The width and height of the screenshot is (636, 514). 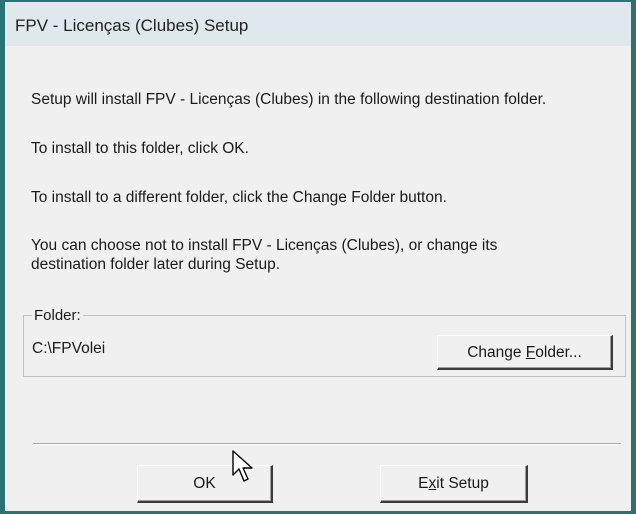 What do you see at coordinates (132, 25) in the screenshot?
I see `window-title: FPV - Licenças (Clubes) Setup` at bounding box center [132, 25].